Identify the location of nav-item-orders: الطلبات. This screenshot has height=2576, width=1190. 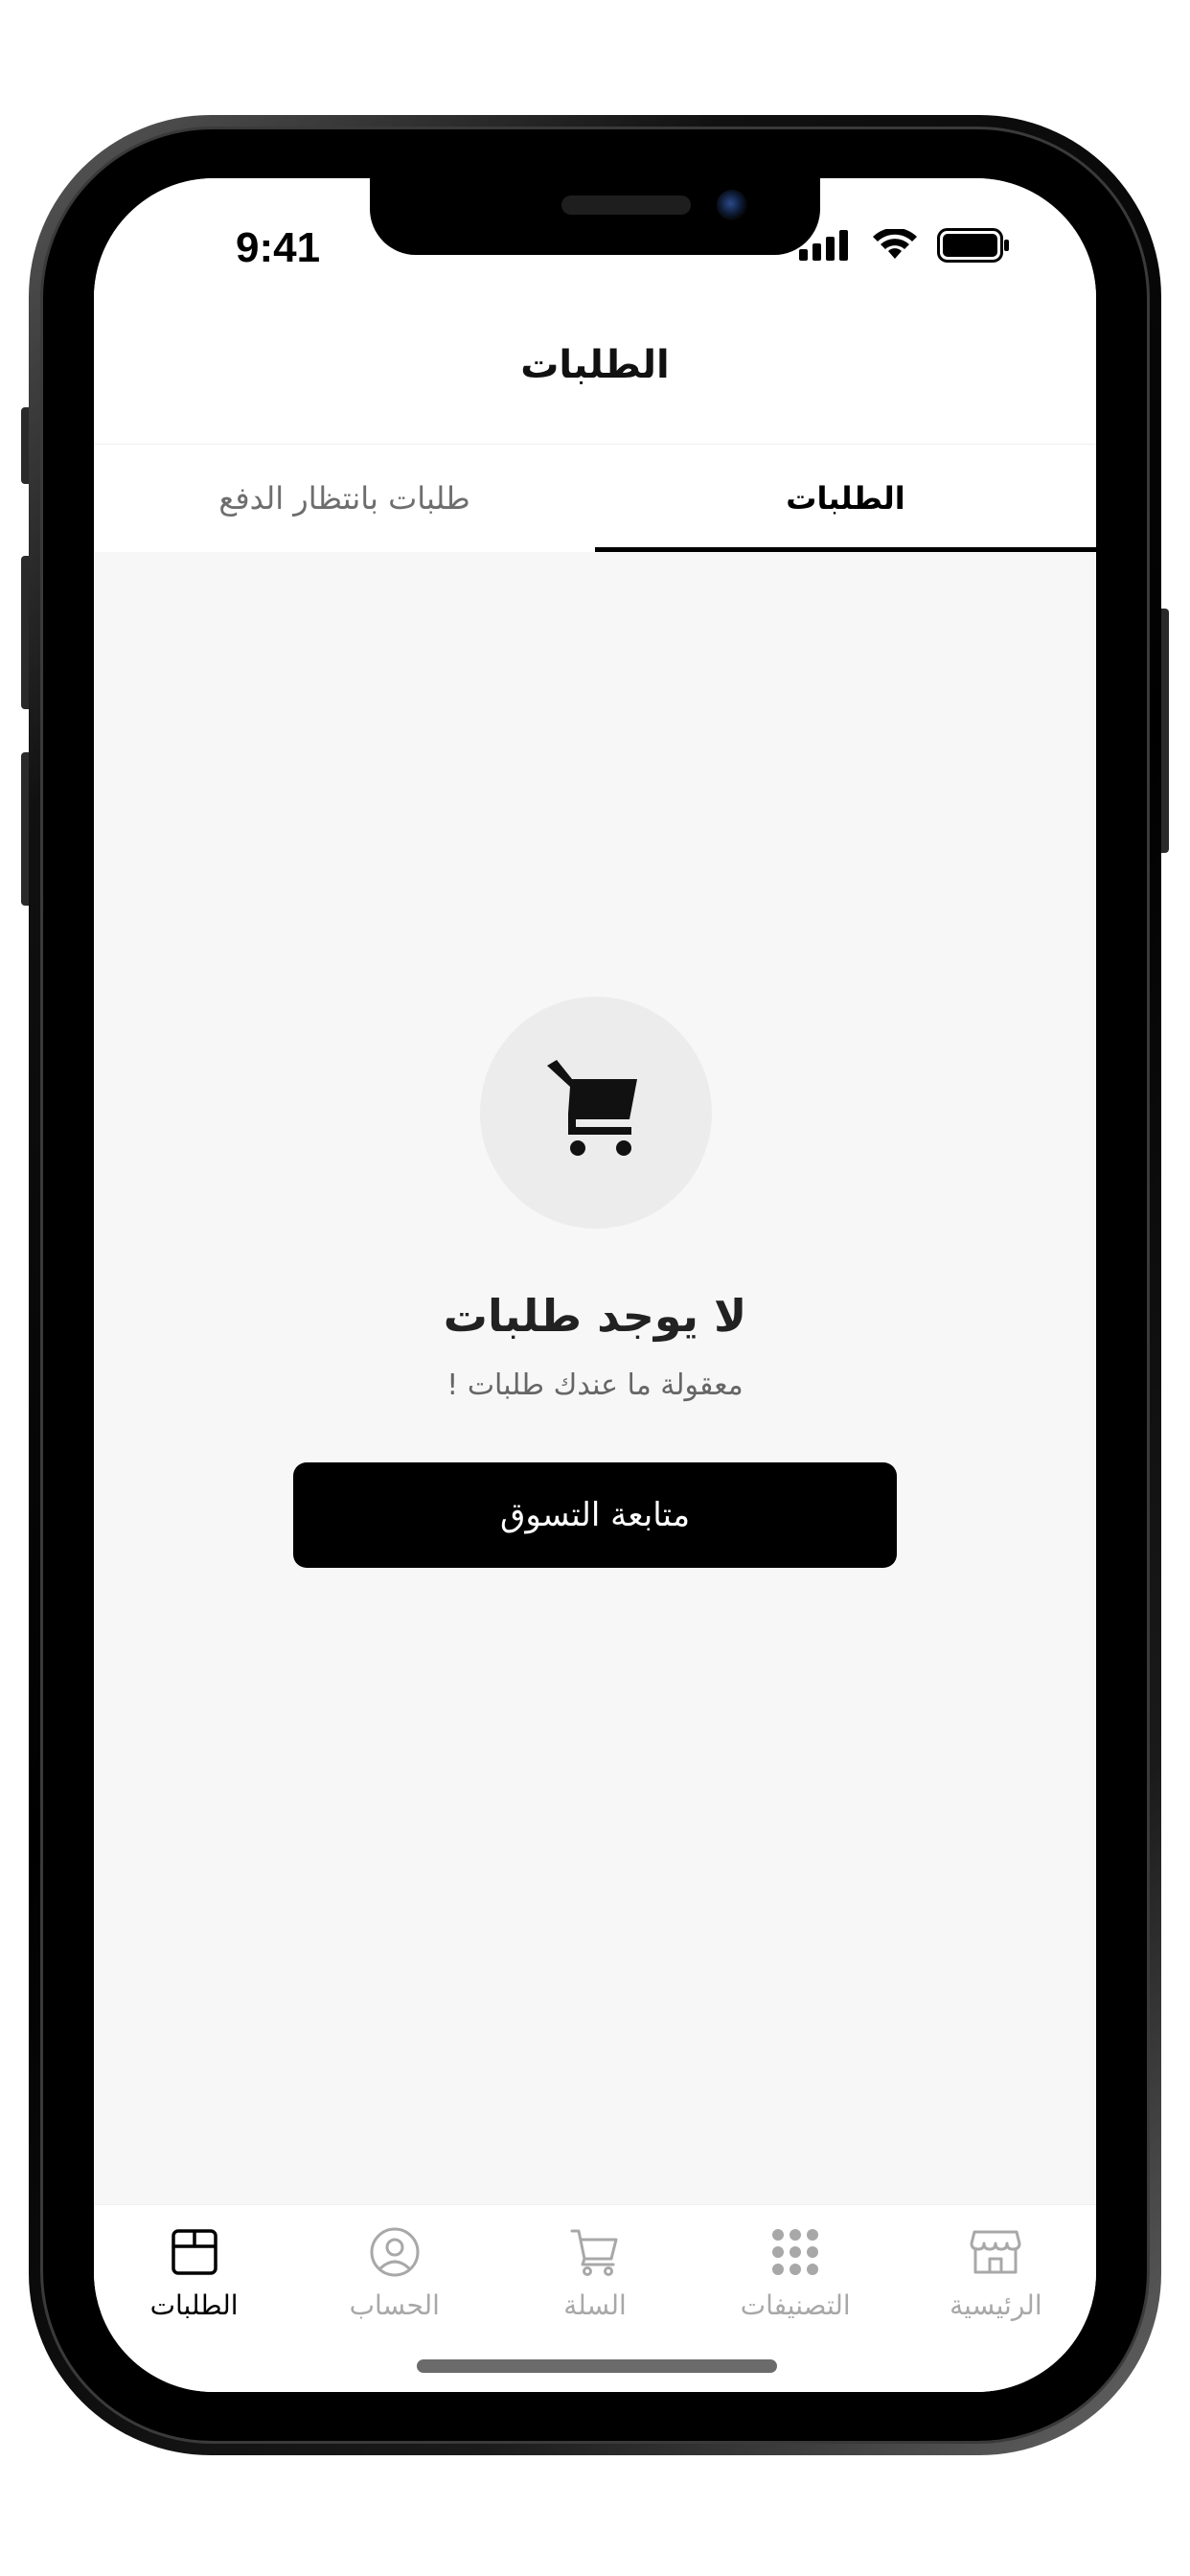
(194, 2298).